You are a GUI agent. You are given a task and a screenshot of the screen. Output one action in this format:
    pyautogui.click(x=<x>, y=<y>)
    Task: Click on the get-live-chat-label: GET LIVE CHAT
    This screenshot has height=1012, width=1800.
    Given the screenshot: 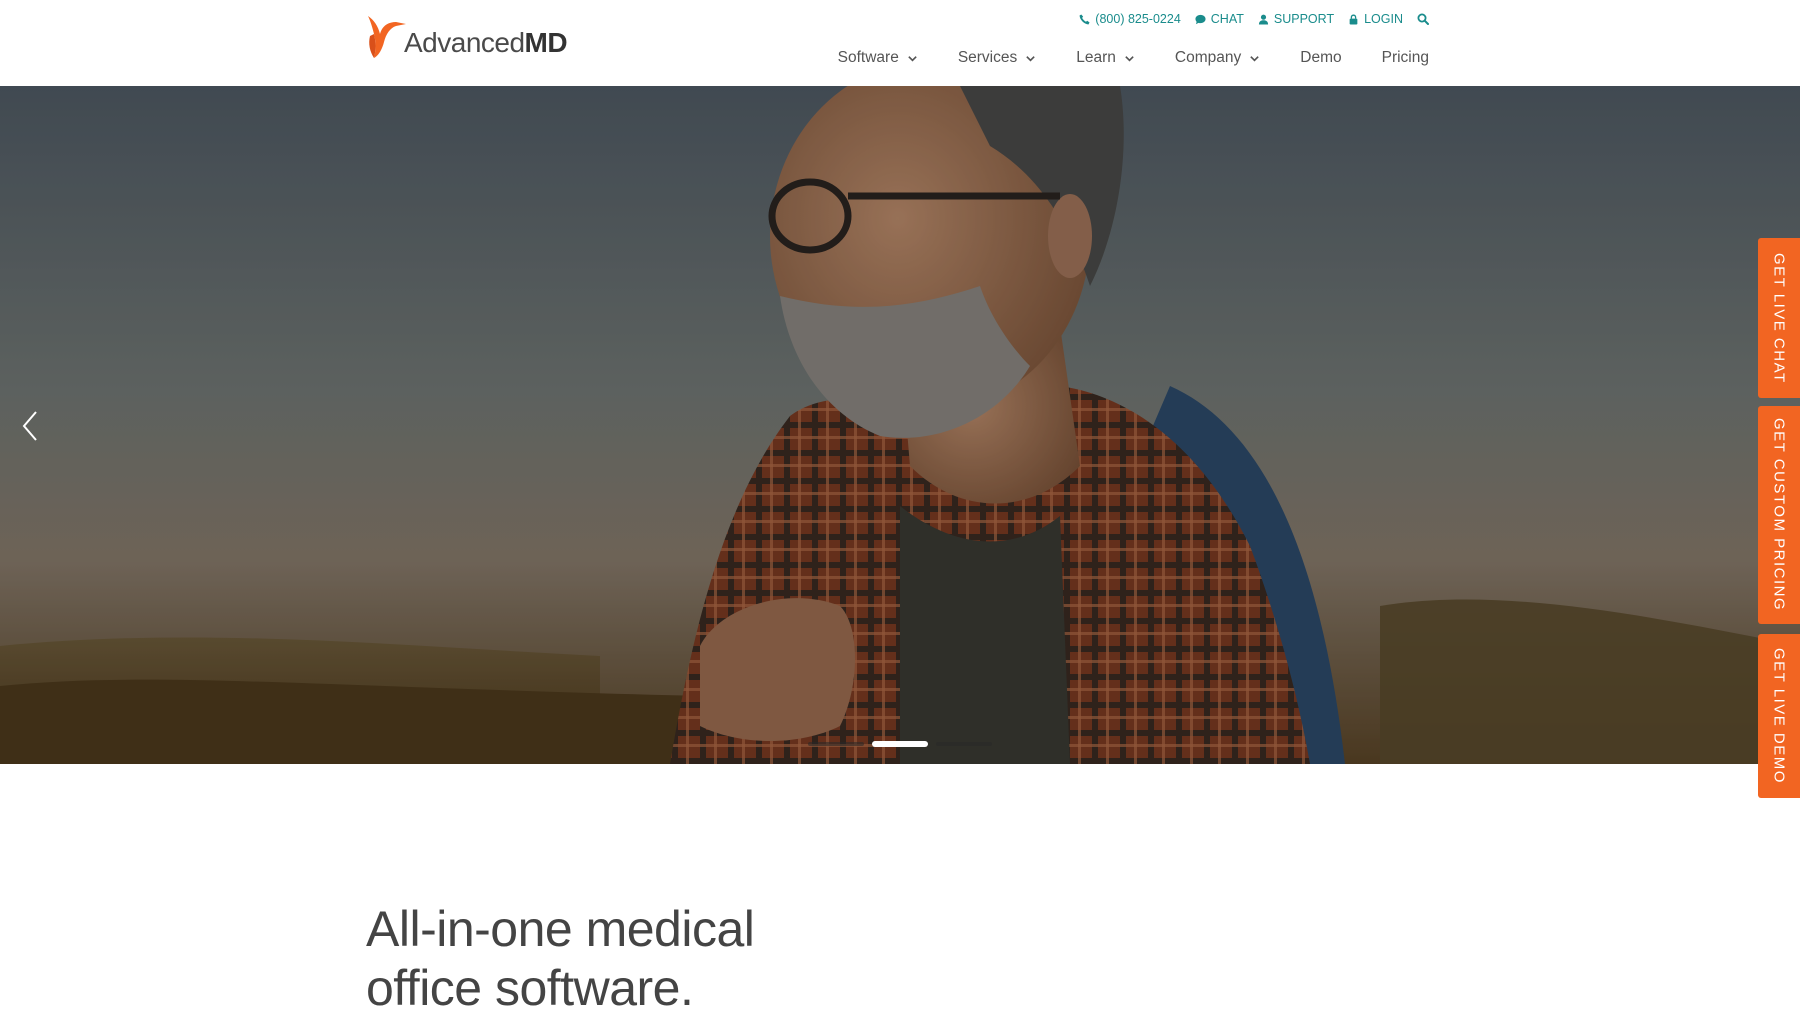 What is the action you would take?
    pyautogui.click(x=1779, y=318)
    